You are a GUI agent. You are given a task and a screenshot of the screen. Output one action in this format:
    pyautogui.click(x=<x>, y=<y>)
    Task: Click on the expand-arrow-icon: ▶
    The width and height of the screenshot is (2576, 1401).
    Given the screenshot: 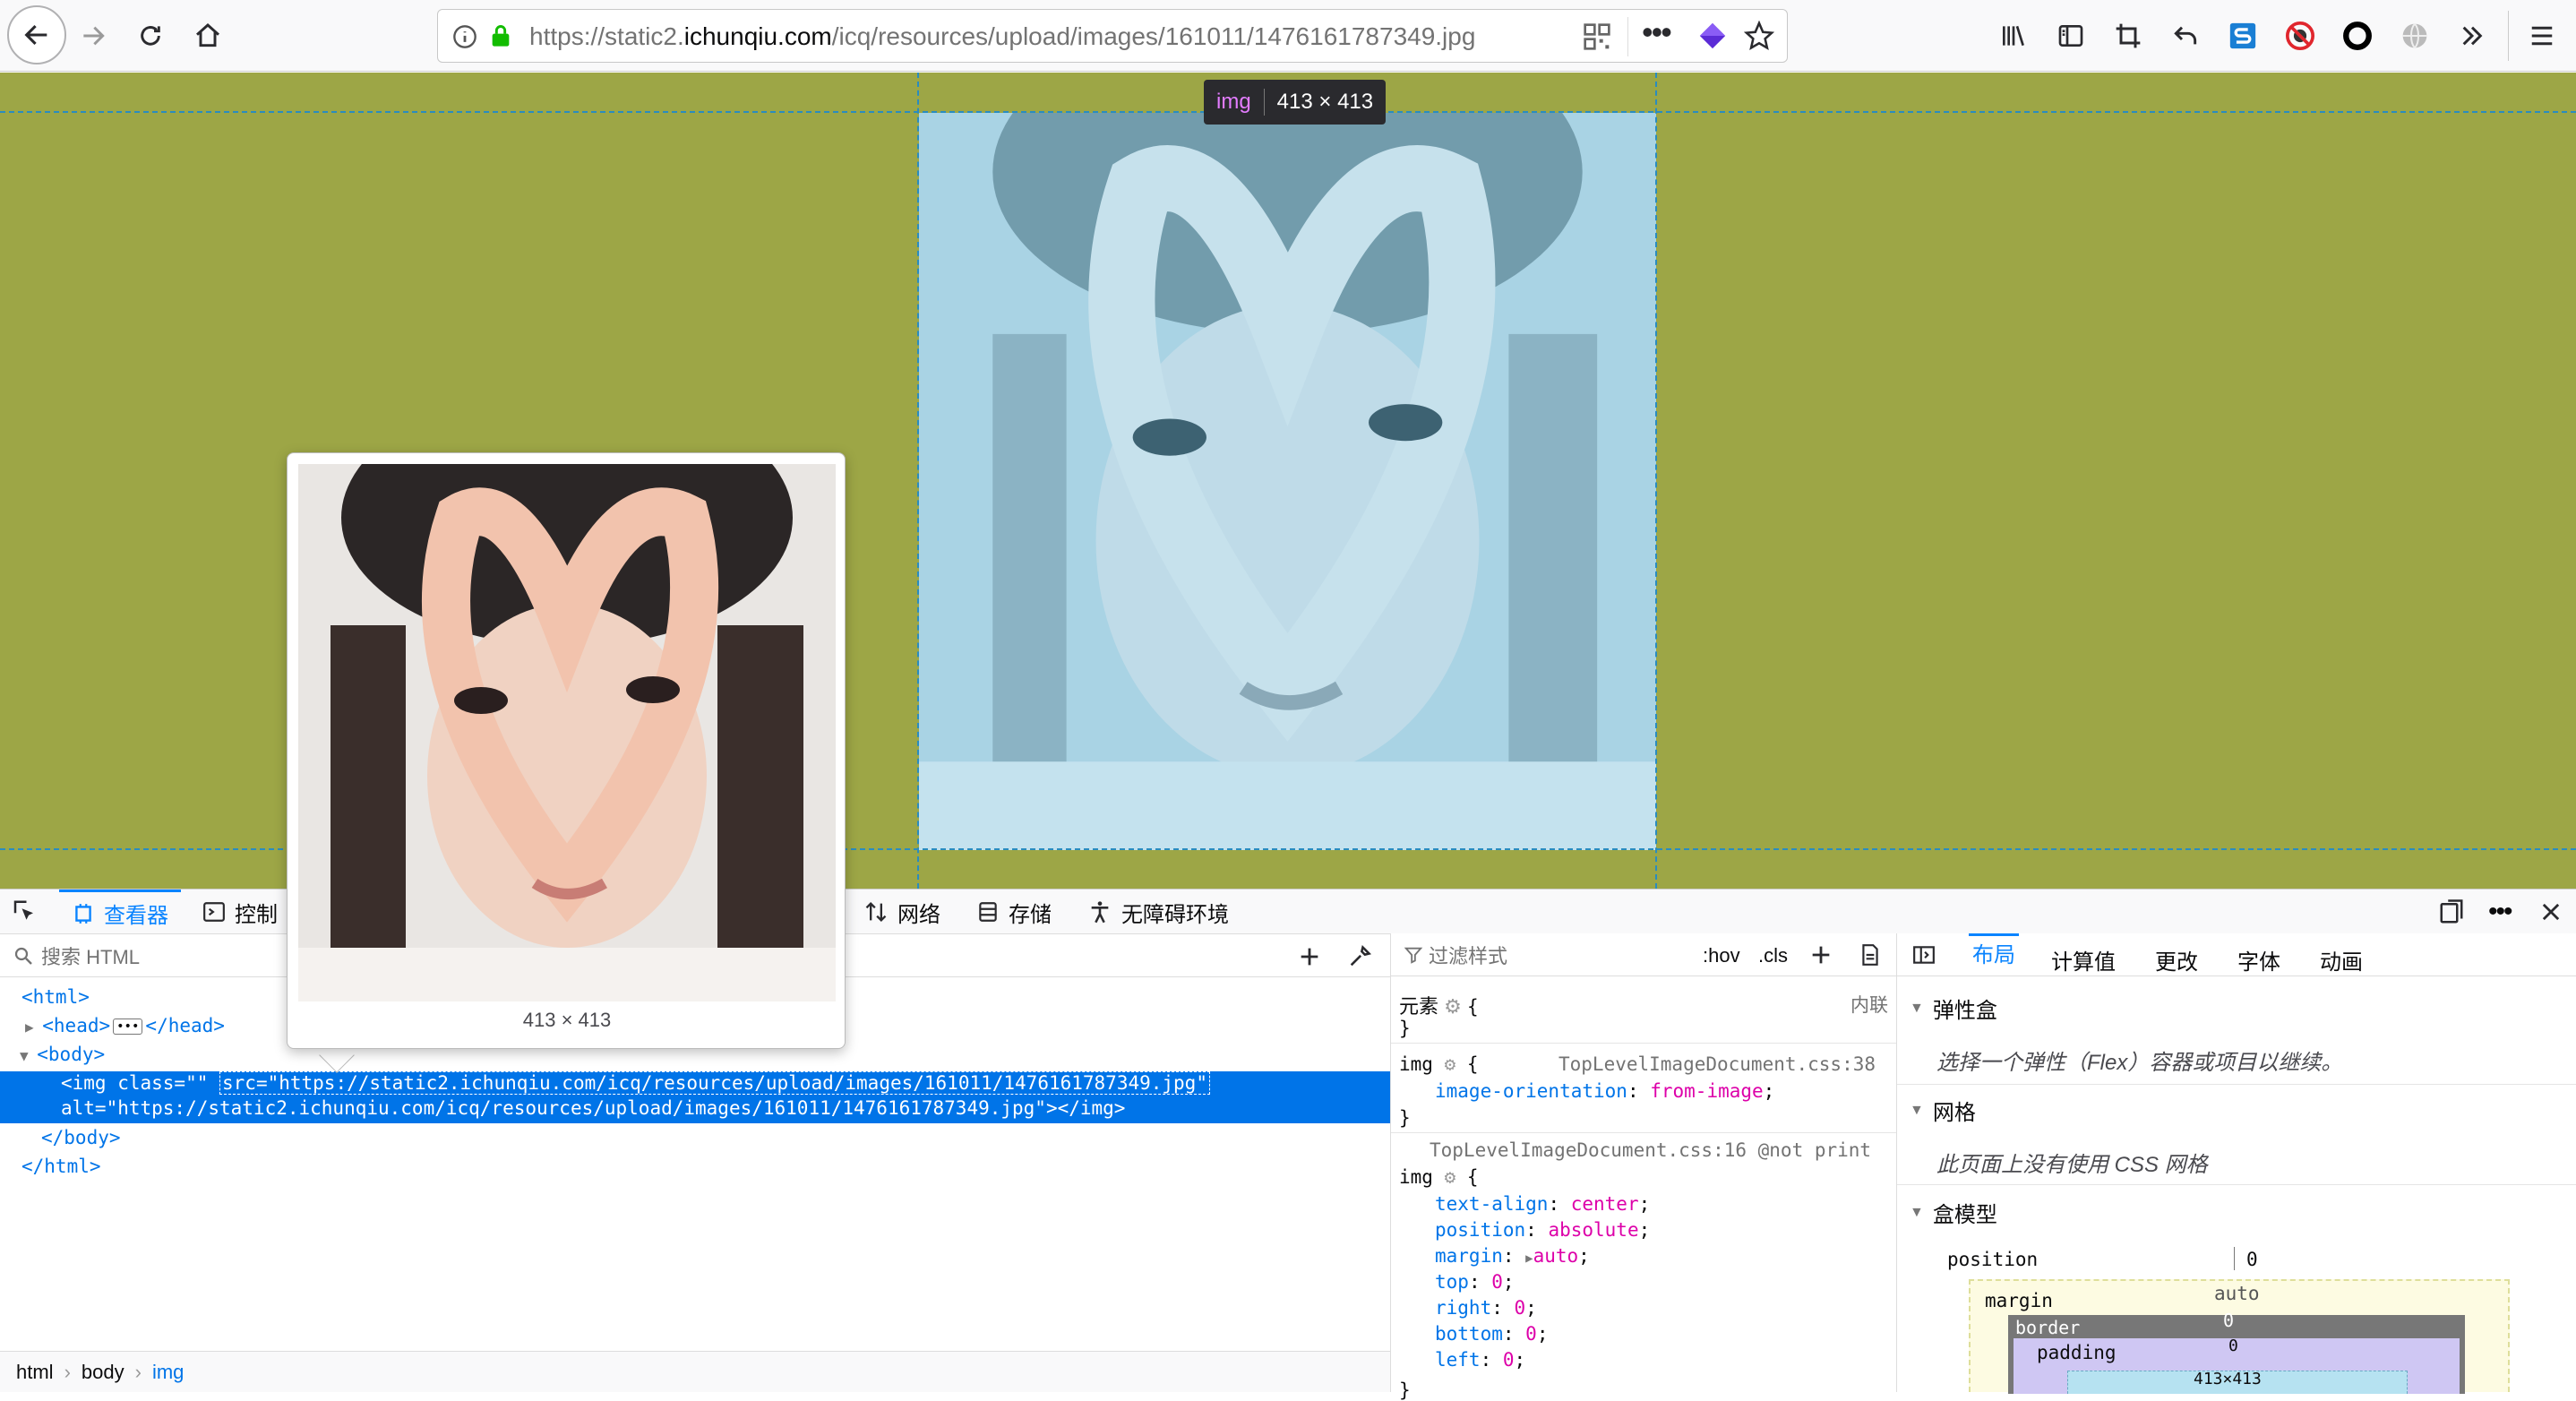 What is the action you would take?
    pyautogui.click(x=1529, y=1258)
    